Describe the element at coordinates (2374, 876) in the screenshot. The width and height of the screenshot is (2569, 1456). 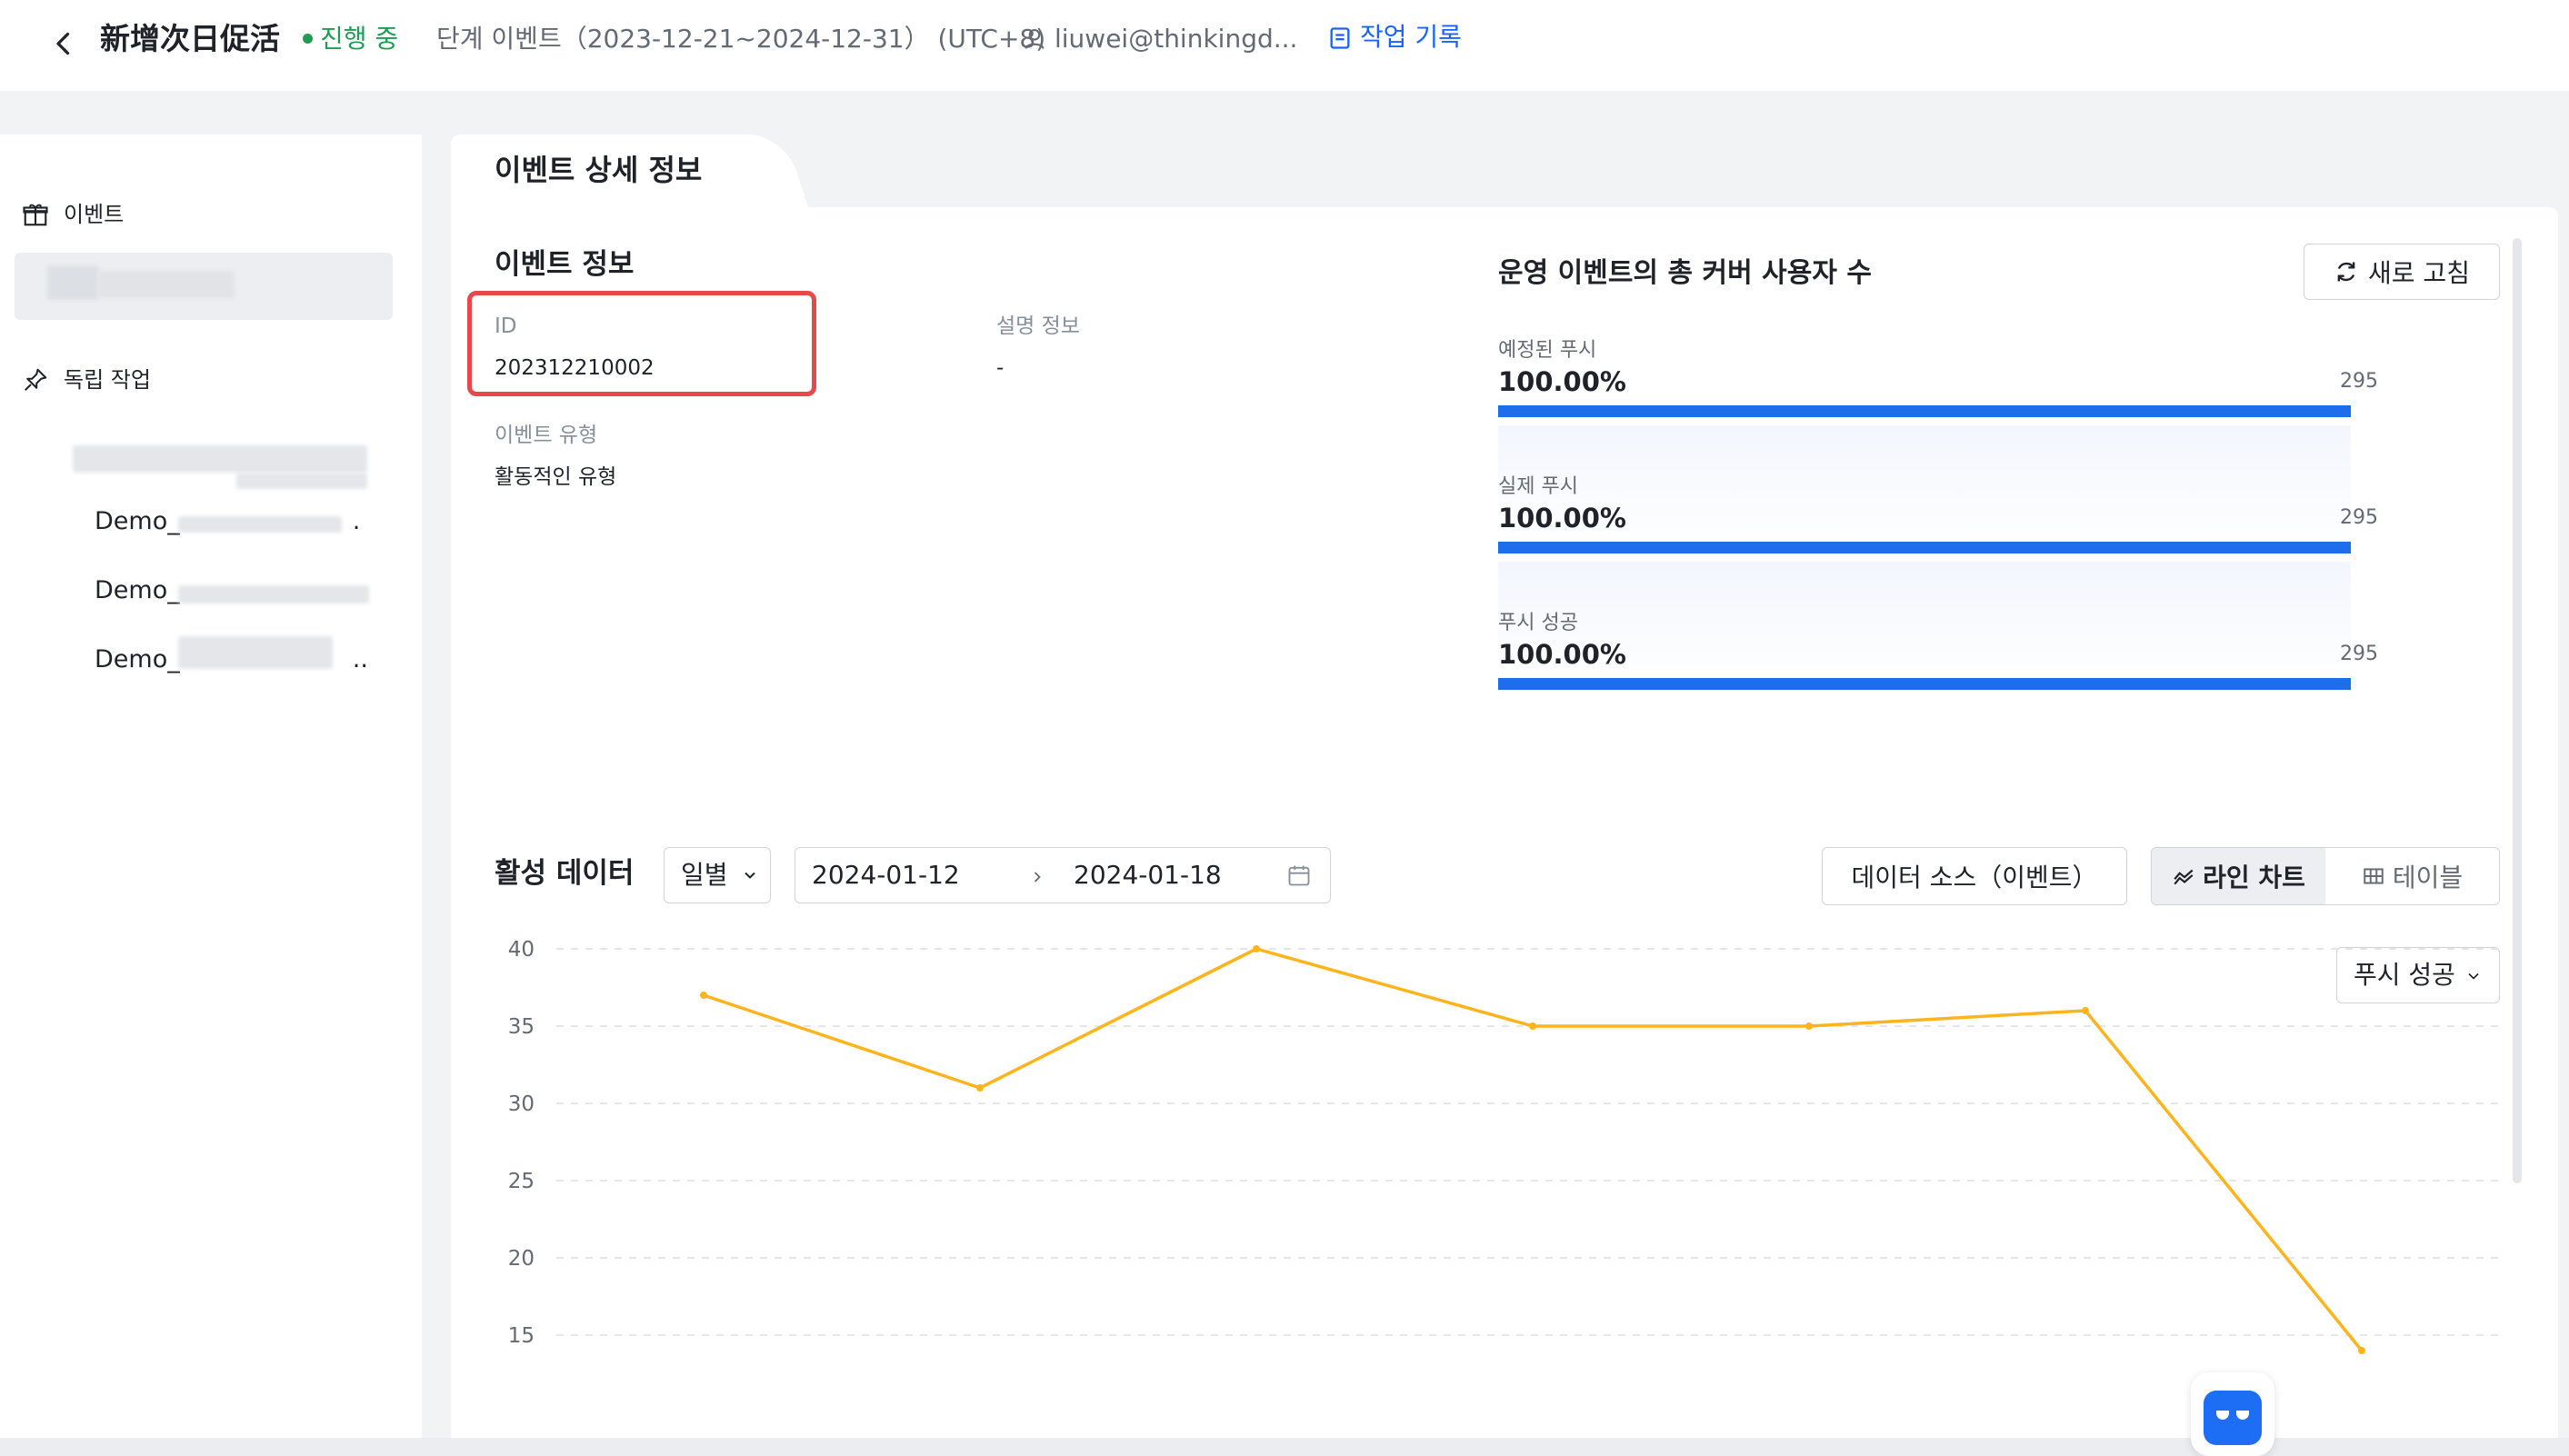
I see `table-icon` at that location.